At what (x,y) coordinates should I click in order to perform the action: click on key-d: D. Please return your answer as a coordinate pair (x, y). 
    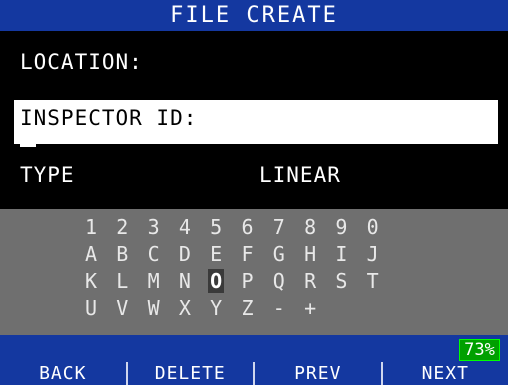
    Looking at the image, I should click on (185, 254).